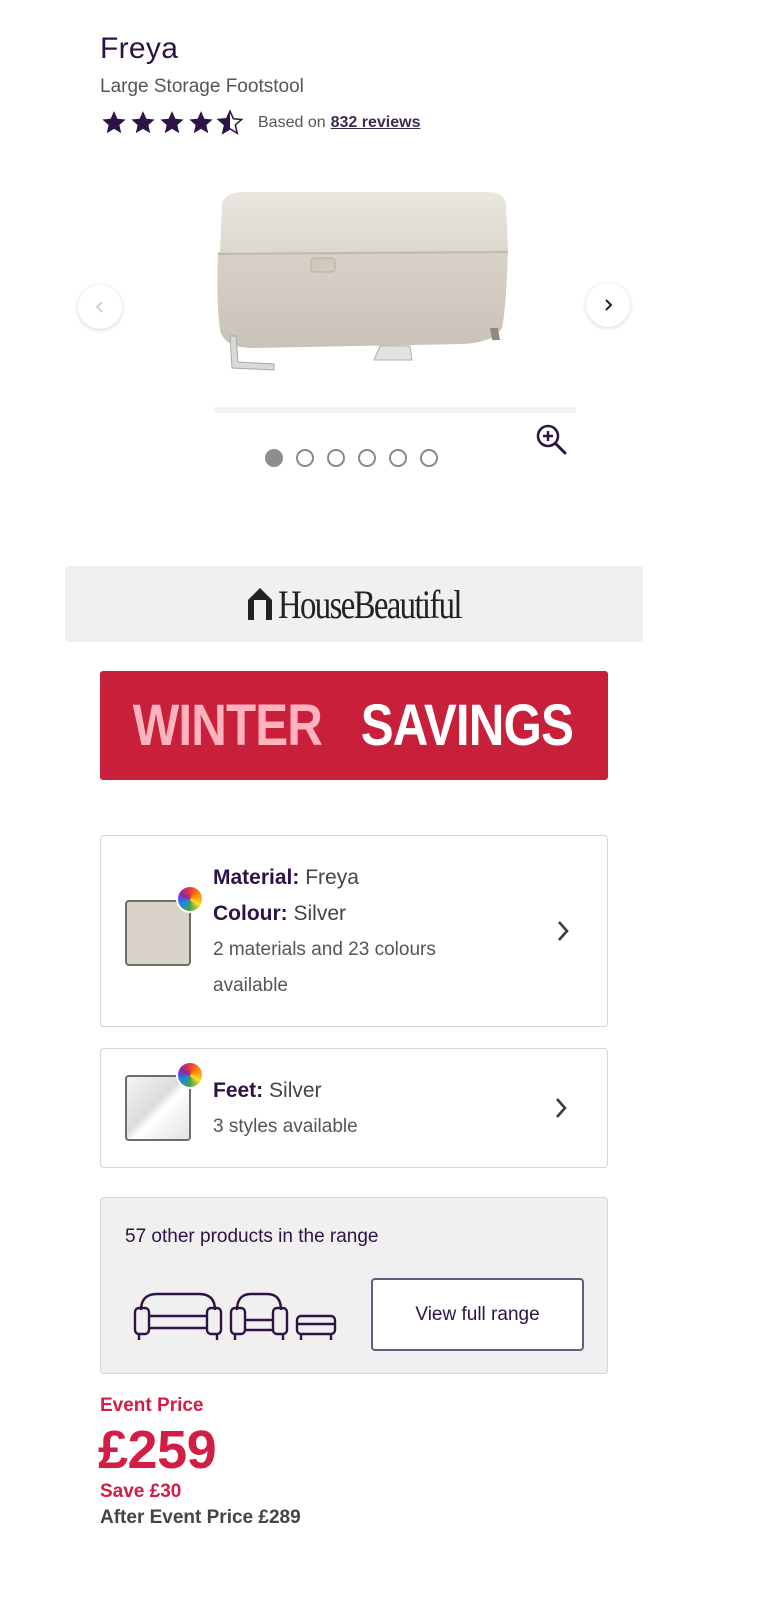 The width and height of the screenshot is (759, 1600). I want to click on feet-value: Silver, so click(295, 1090).